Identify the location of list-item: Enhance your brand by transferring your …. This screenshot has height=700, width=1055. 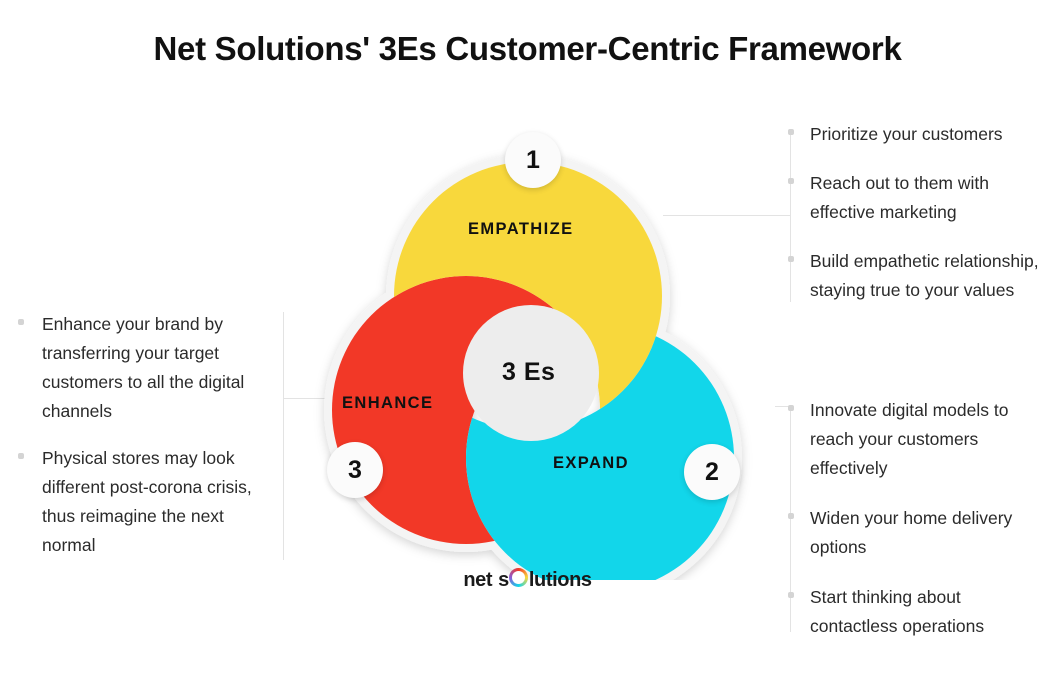
(146, 368).